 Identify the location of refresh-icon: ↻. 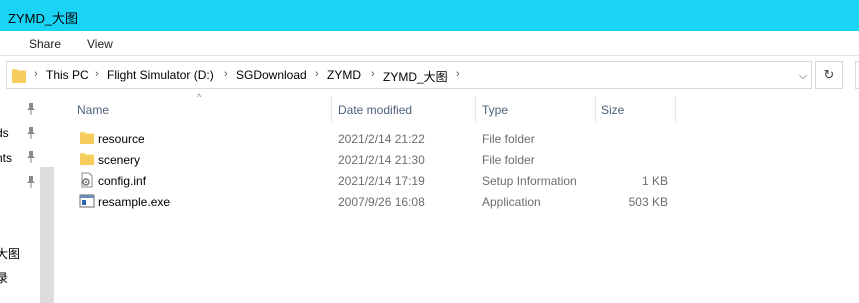
(829, 74).